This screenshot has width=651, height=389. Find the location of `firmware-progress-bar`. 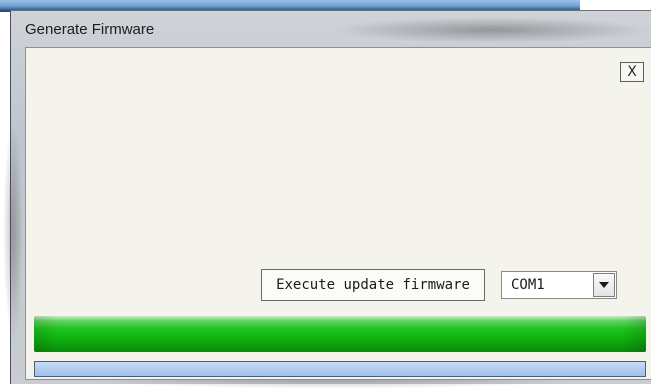

firmware-progress-bar is located at coordinates (340, 334).